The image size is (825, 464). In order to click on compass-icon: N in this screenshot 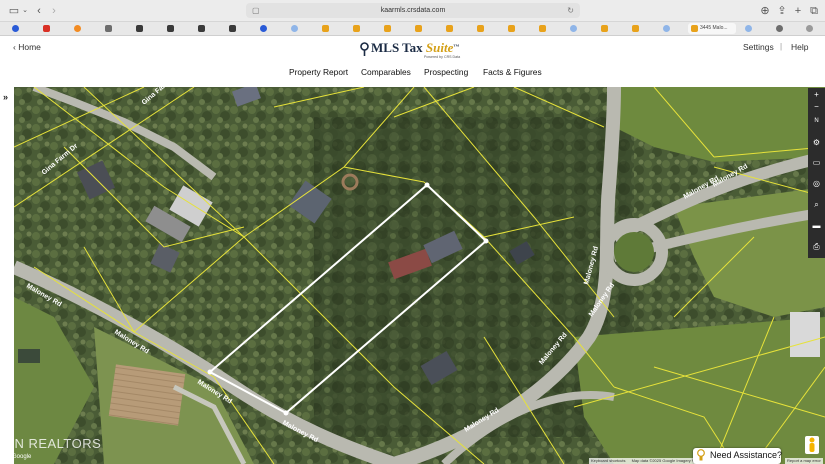, I will do `click(816, 121)`.